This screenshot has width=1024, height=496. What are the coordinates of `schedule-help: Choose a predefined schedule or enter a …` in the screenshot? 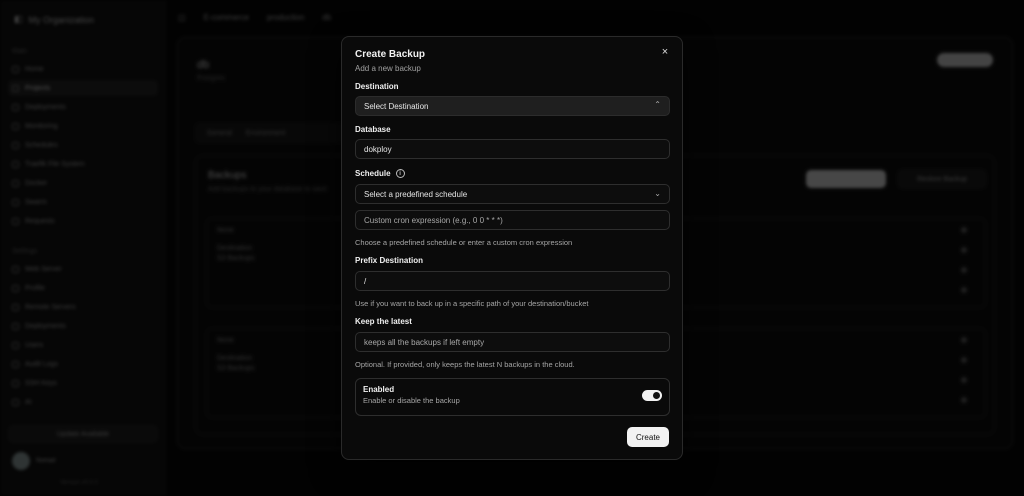 It's located at (464, 242).